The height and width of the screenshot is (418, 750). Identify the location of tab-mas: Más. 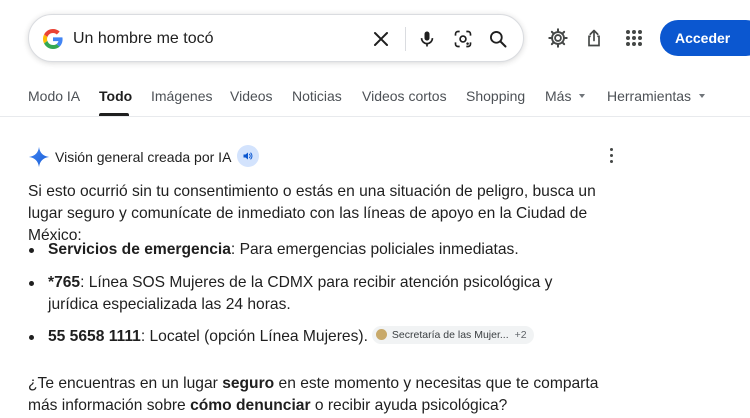
(565, 96).